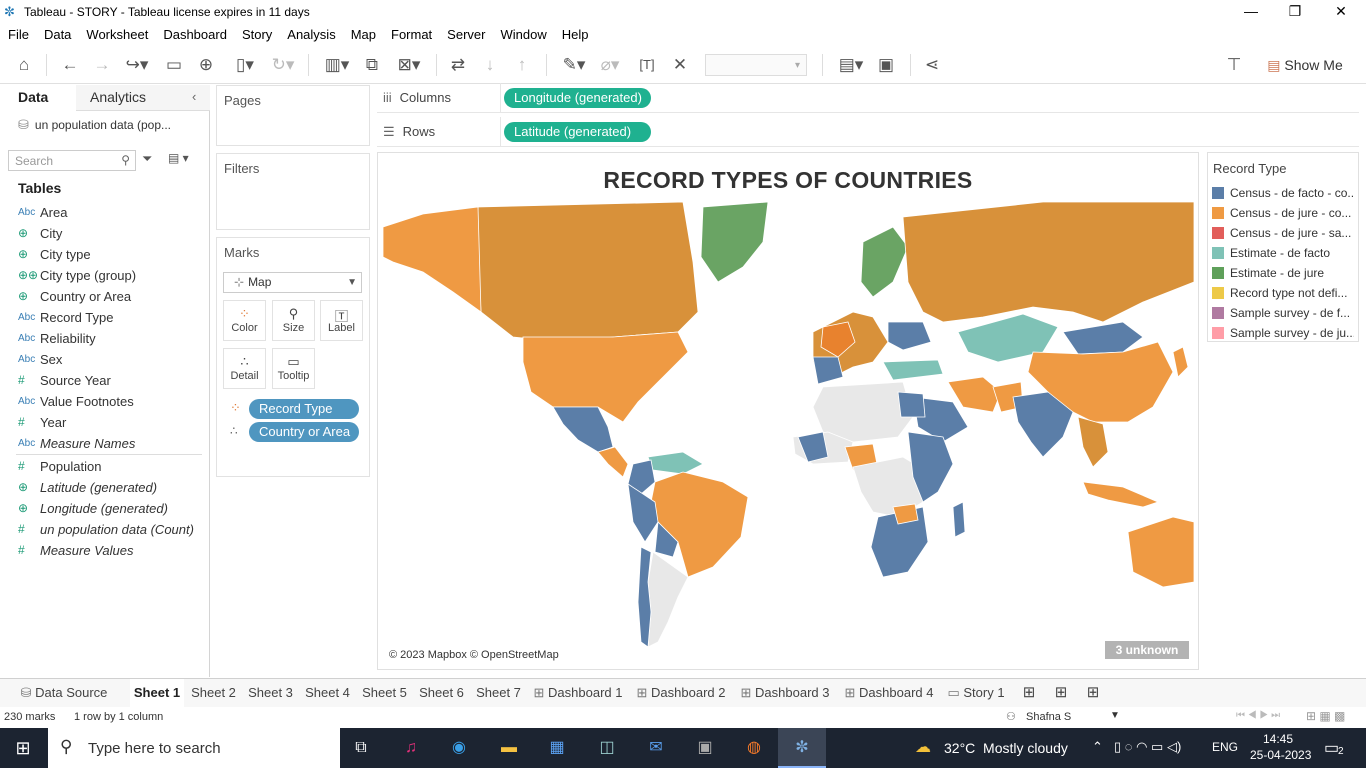  I want to click on presentation-mode-icon: ▣, so click(886, 65).